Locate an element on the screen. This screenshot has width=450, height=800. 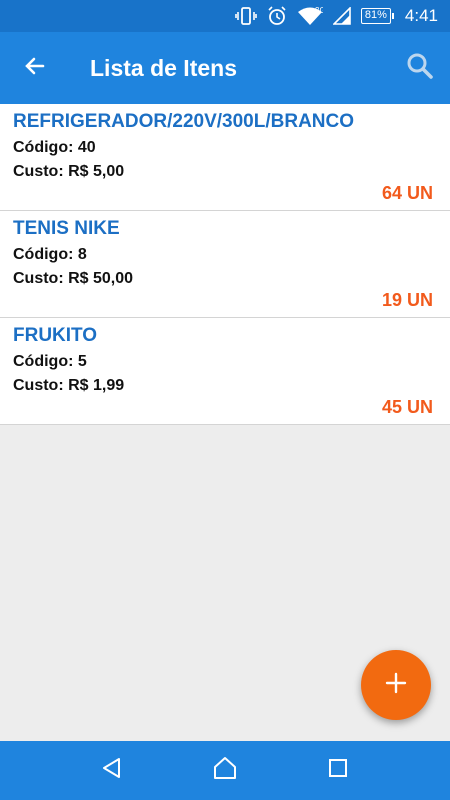
item-cost: Custo: R$ 1,99 is located at coordinates (69, 385).